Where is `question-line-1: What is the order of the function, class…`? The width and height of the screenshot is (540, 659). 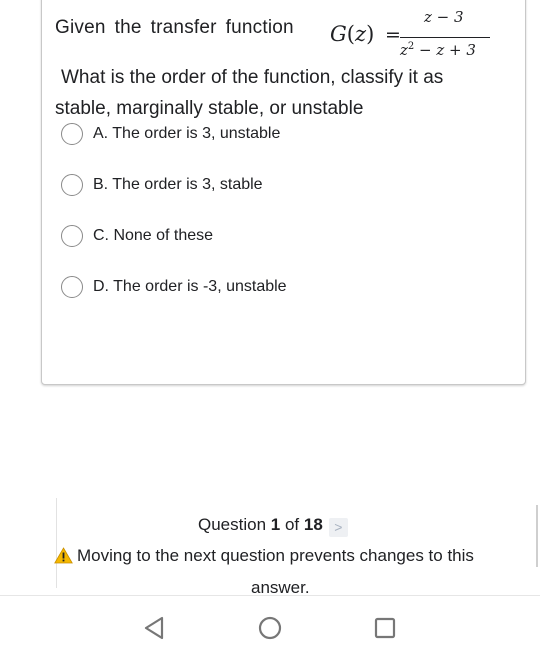 question-line-1: What is the order of the function, class… is located at coordinates (252, 77).